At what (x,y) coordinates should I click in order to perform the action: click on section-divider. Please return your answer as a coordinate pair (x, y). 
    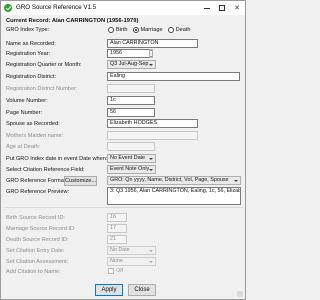
    Looking at the image, I should click on (124, 207).